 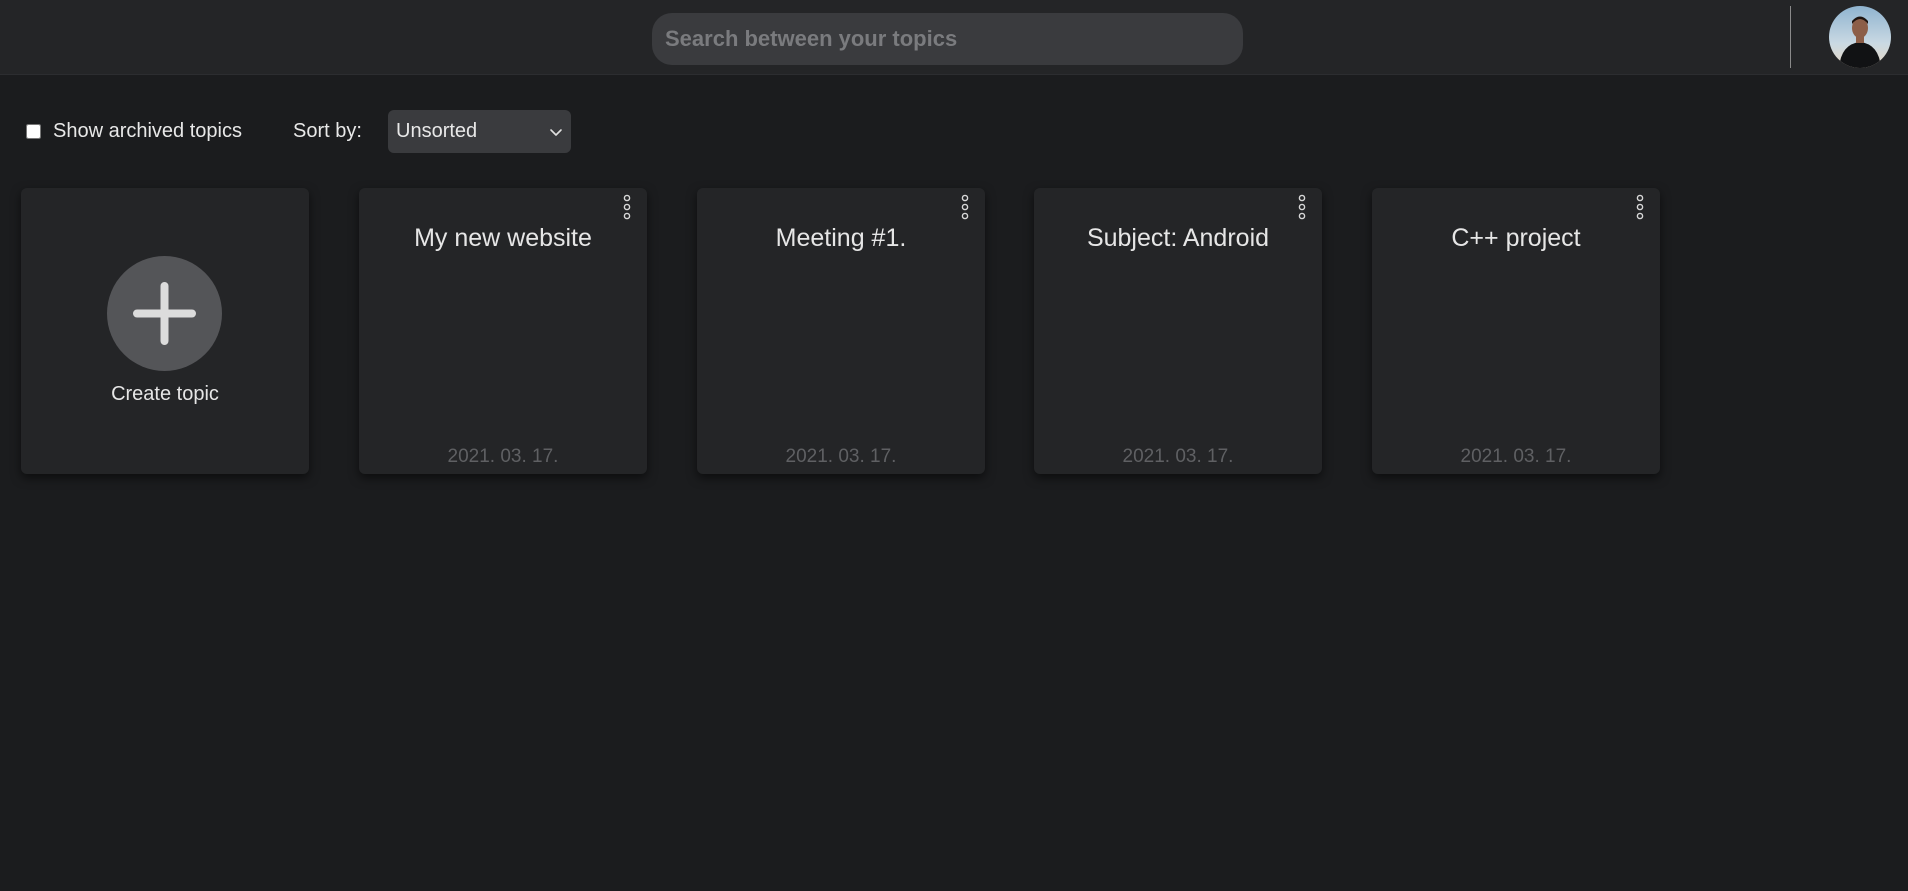 What do you see at coordinates (556, 132) in the screenshot?
I see `chevron-down-icon` at bounding box center [556, 132].